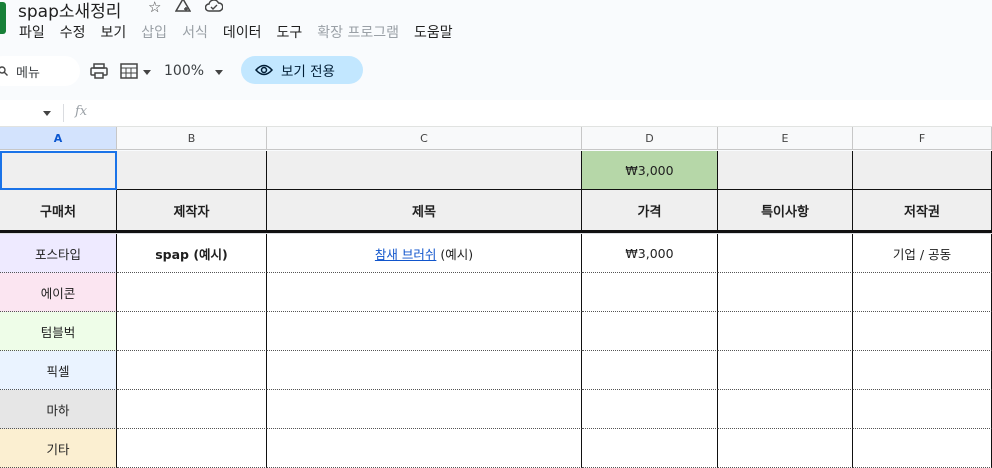  Describe the element at coordinates (922, 409) in the screenshot. I see `cell-f7` at that location.